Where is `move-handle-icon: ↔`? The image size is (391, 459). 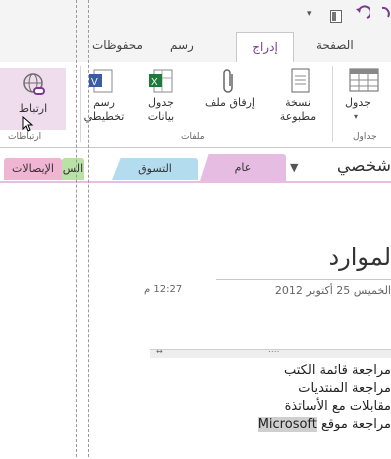
move-handle-icon: ↔ is located at coordinates (159, 351).